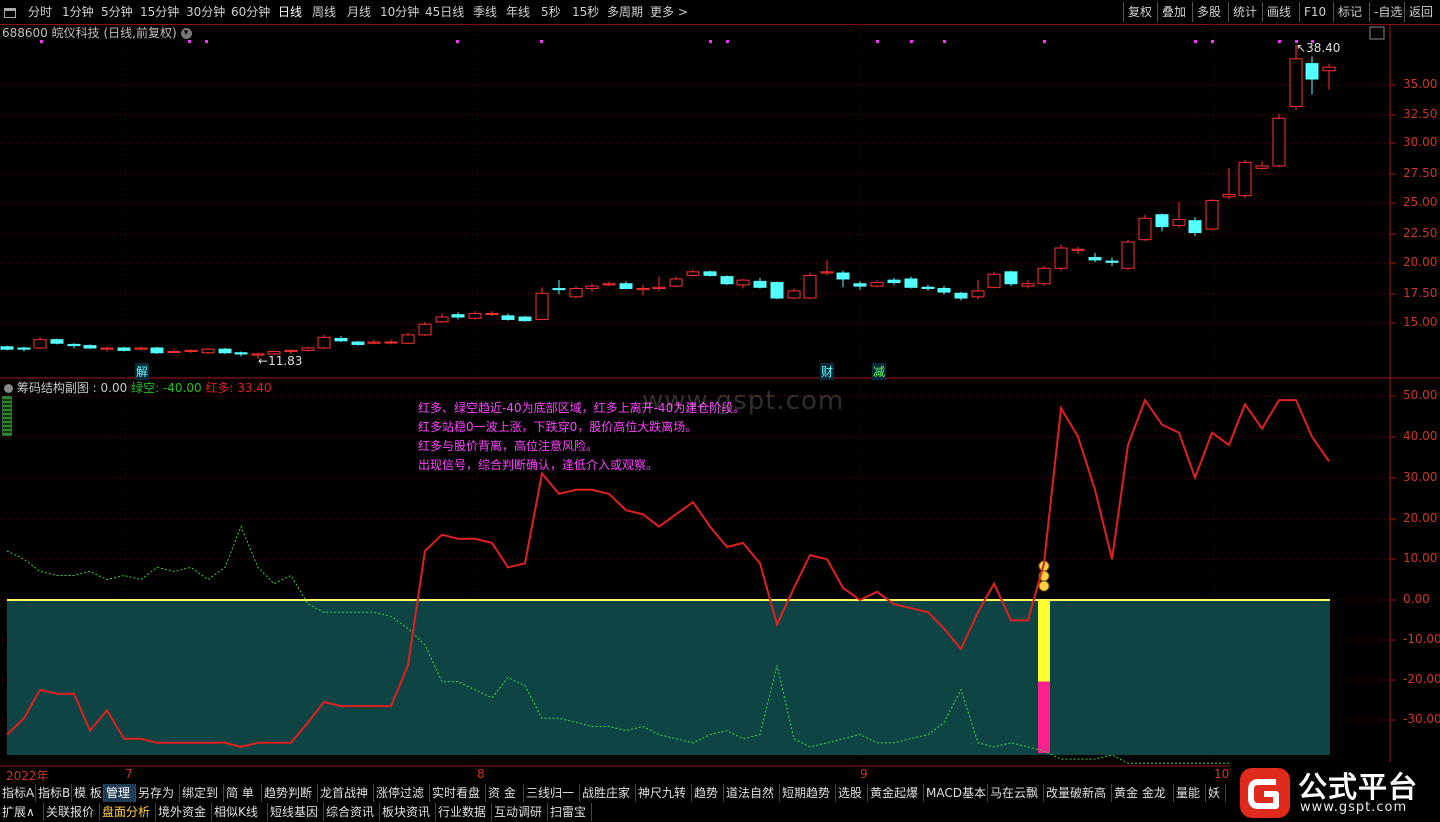 Image resolution: width=1440 pixels, height=822 pixels. I want to click on toolbar-button-1: 叠加, so click(1174, 12).